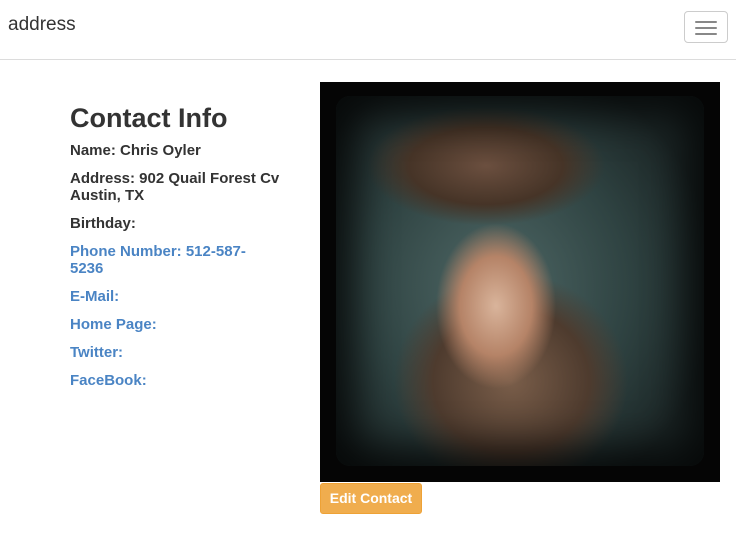  I want to click on navbar-toggle-button, so click(706, 27).